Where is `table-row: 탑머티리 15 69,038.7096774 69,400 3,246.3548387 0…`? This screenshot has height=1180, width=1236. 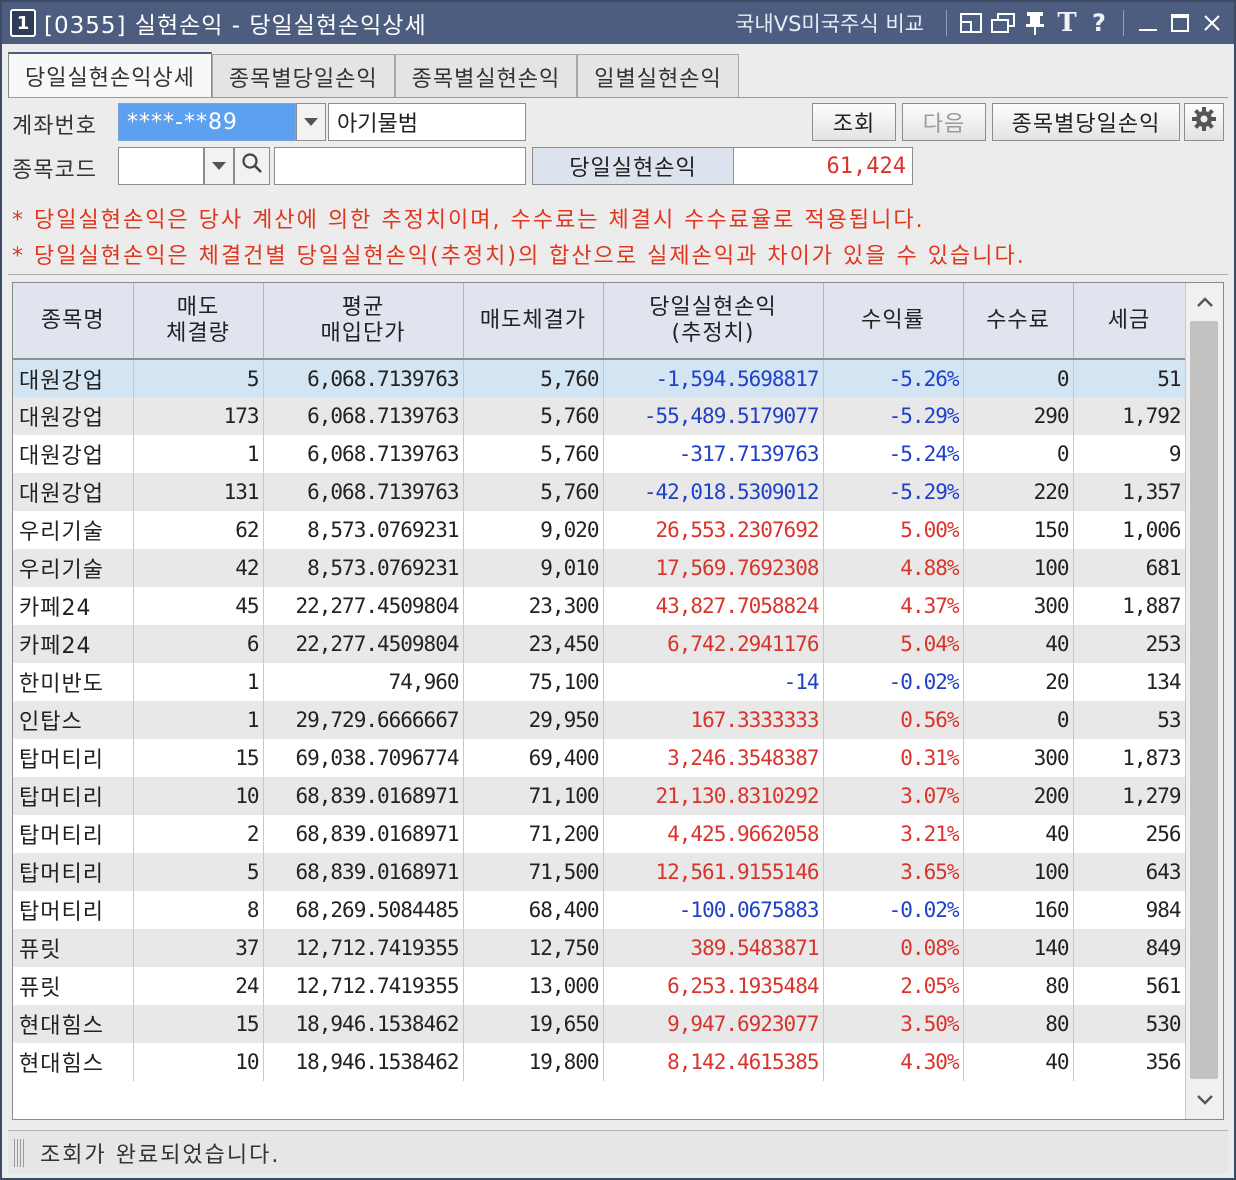 table-row: 탑머티리 15 69,038.7096774 69,400 3,246.3548387 0… is located at coordinates (599, 758).